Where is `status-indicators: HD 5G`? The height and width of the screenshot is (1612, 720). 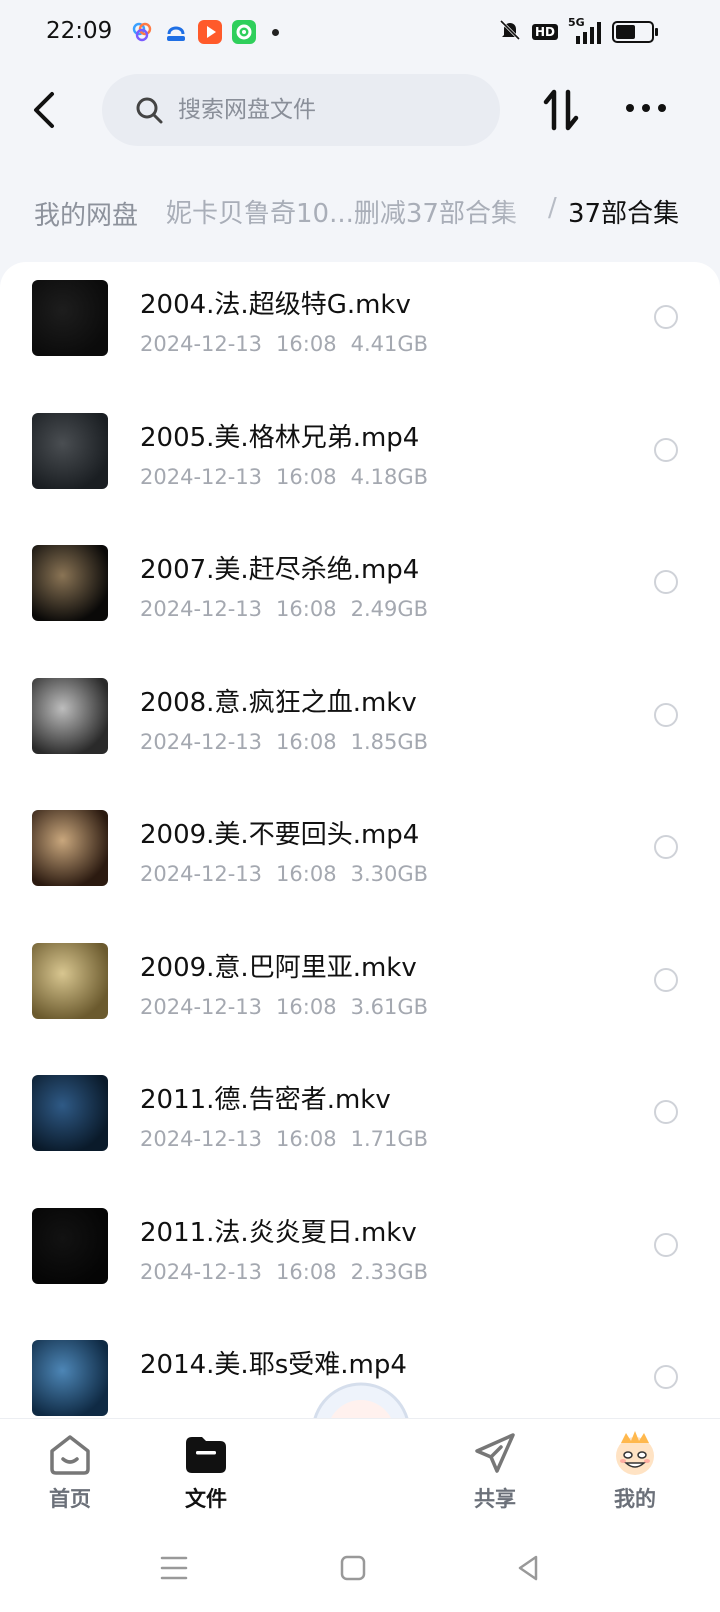
status-indicators: HD 5G is located at coordinates (578, 31).